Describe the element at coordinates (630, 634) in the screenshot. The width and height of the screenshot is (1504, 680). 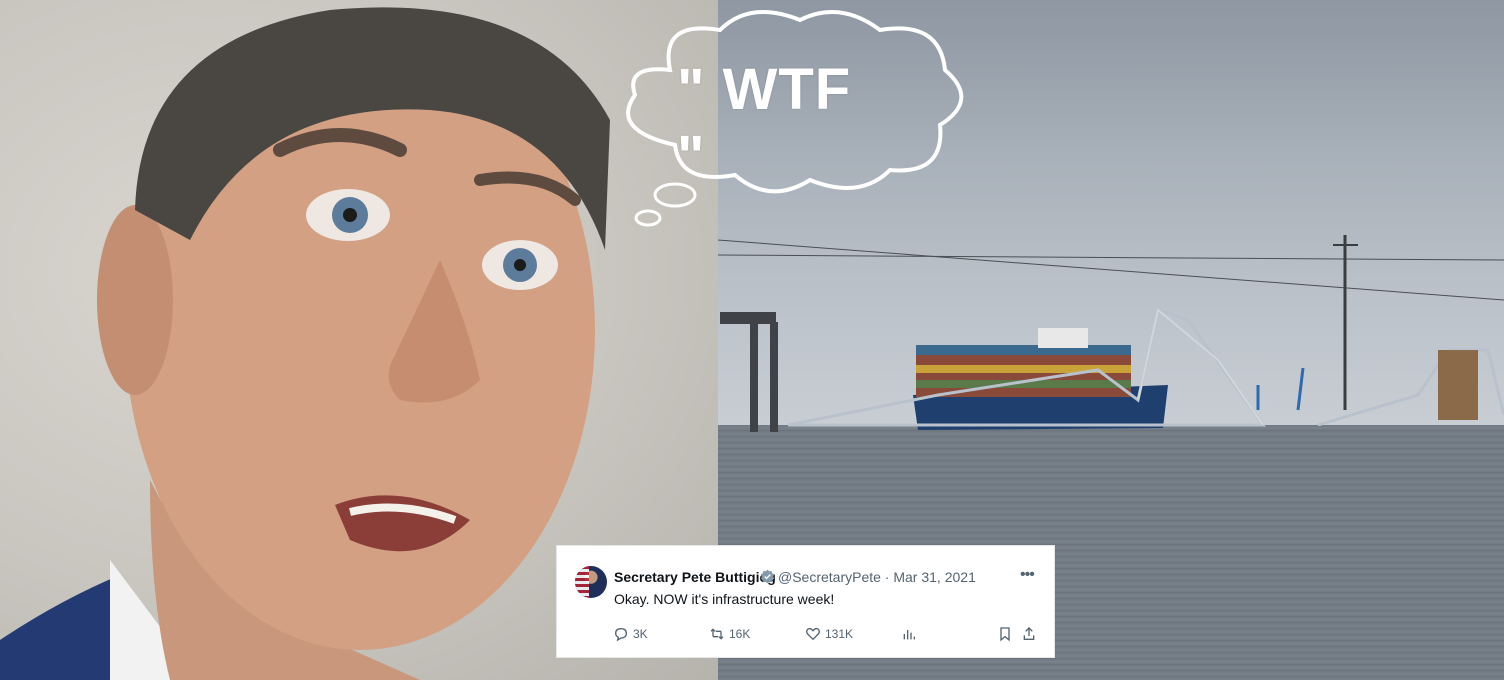
I see `reply-button: 3K` at that location.